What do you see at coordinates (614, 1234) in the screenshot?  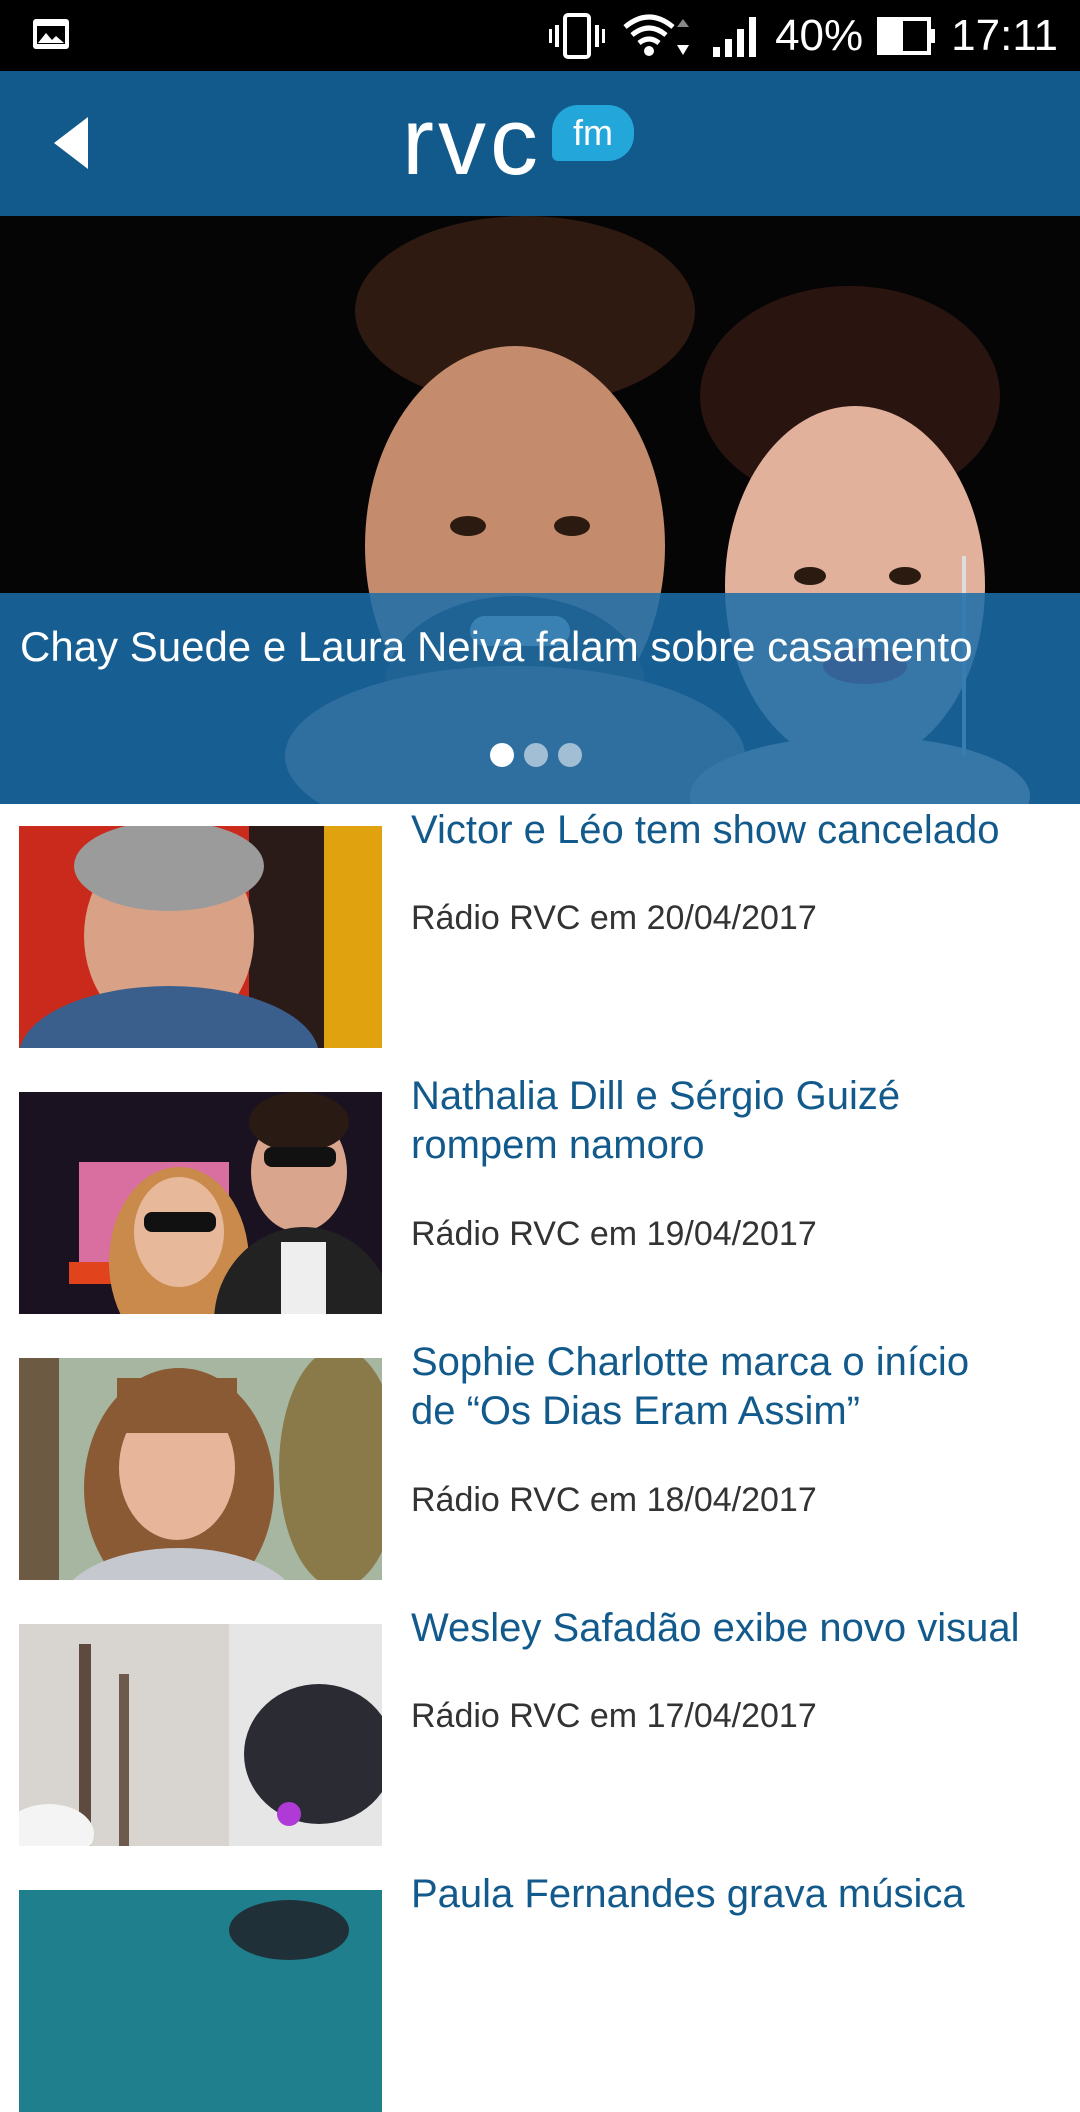 I see `news-meta: Rádio RVC em 19/04/2017` at bounding box center [614, 1234].